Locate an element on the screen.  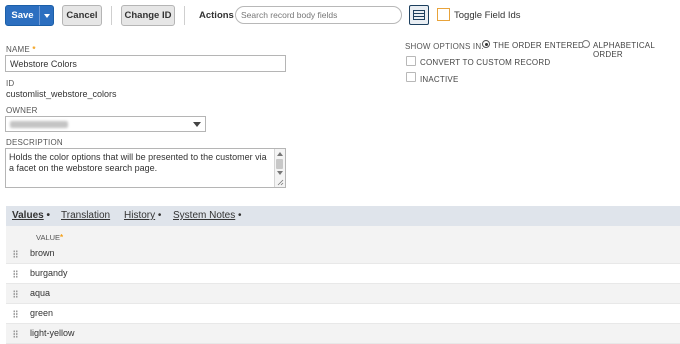
row-value: burgandy is located at coordinates (49, 273).